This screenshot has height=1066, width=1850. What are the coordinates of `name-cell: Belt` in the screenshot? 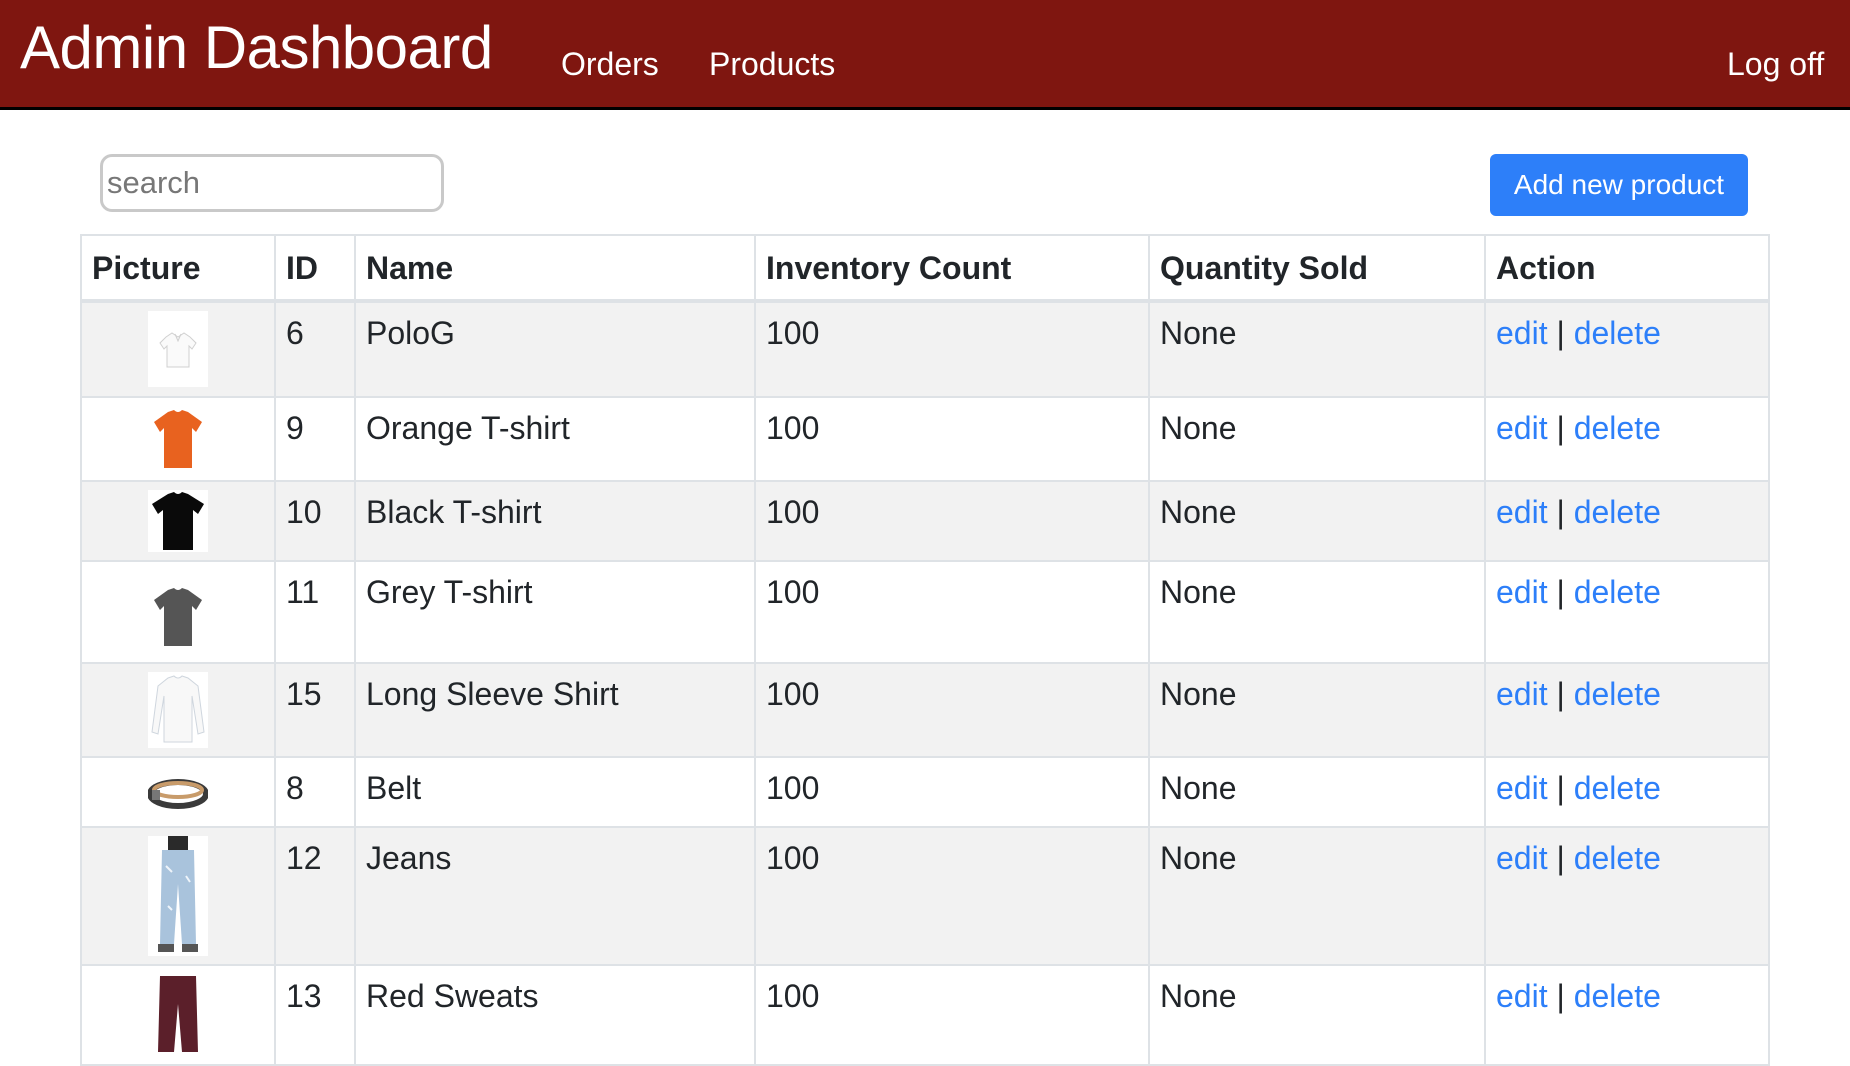 It's located at (555, 792).